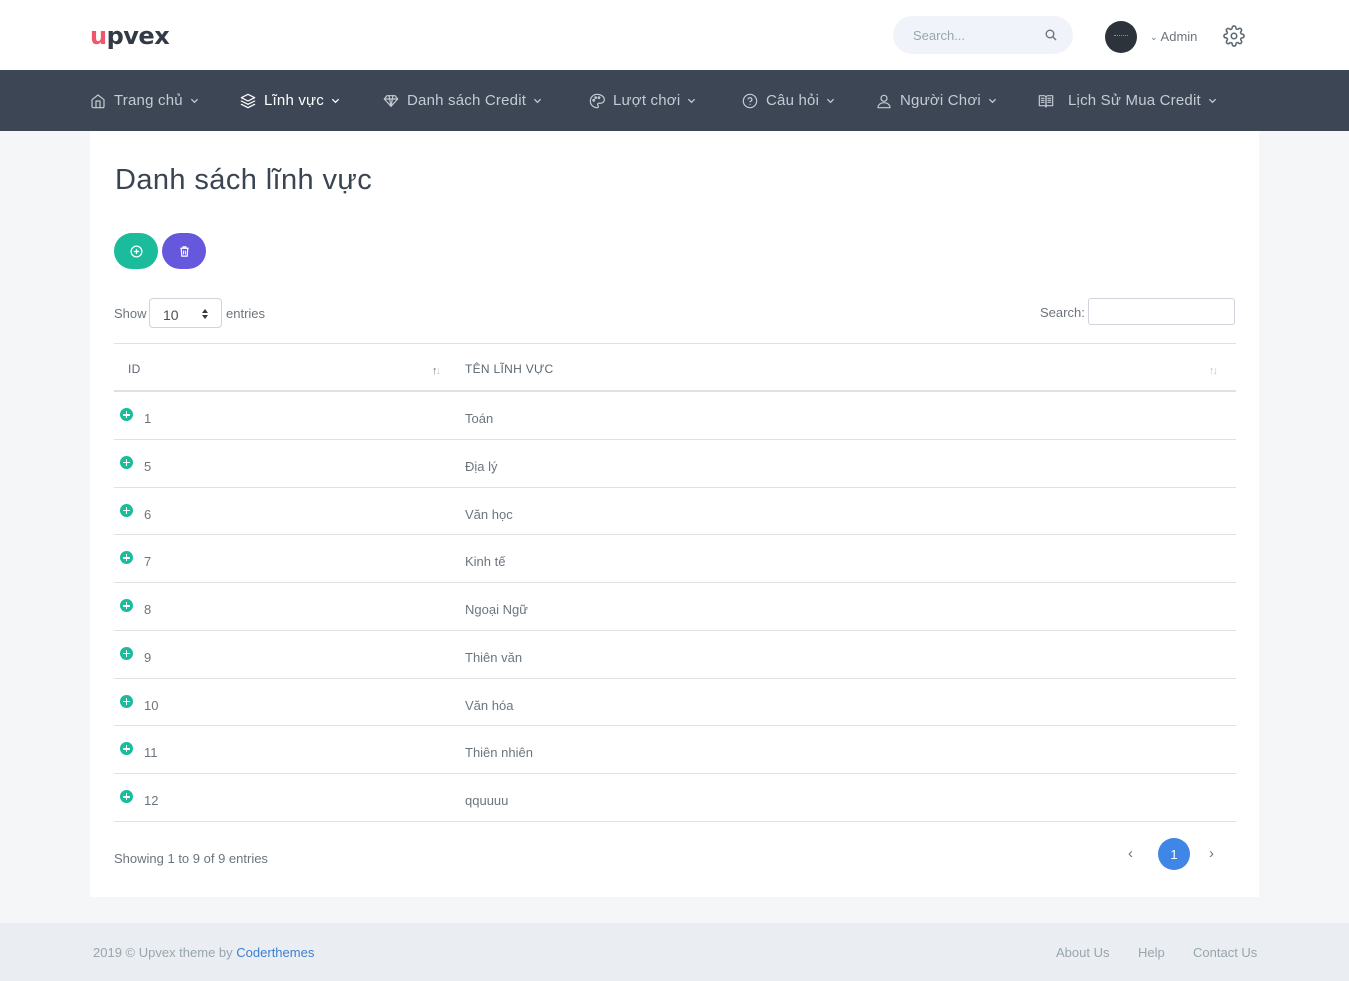 The image size is (1349, 981). Describe the element at coordinates (148, 466) in the screenshot. I see `cell-id: 5` at that location.